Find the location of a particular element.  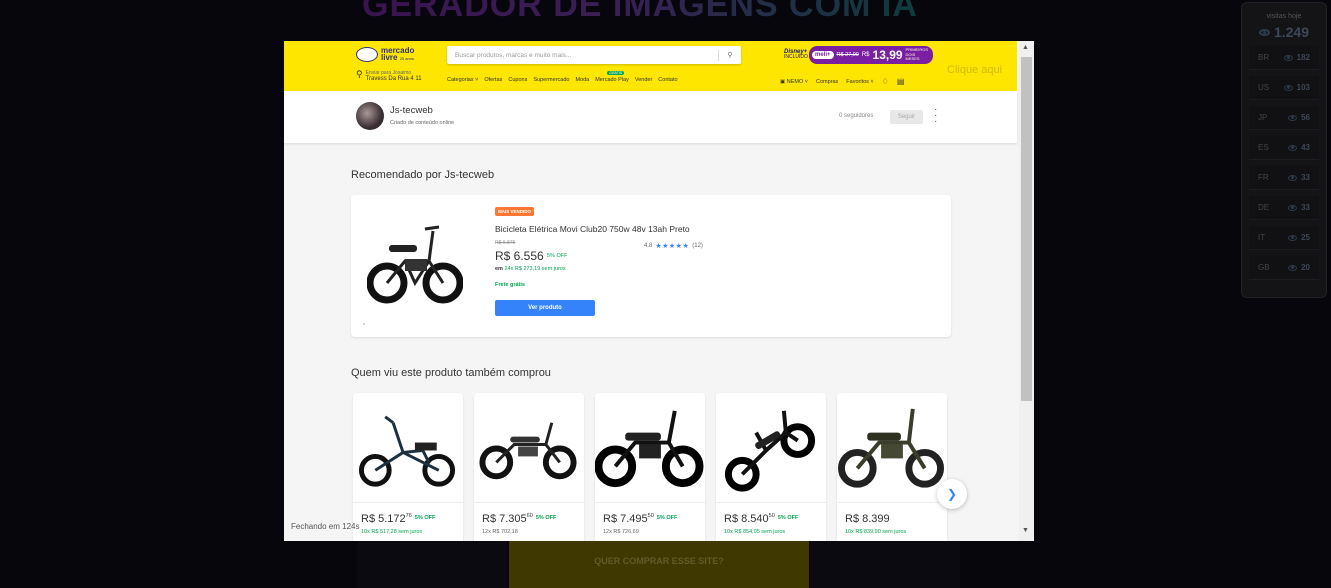

scroll-up-icon: ▲ is located at coordinates (1025, 47).